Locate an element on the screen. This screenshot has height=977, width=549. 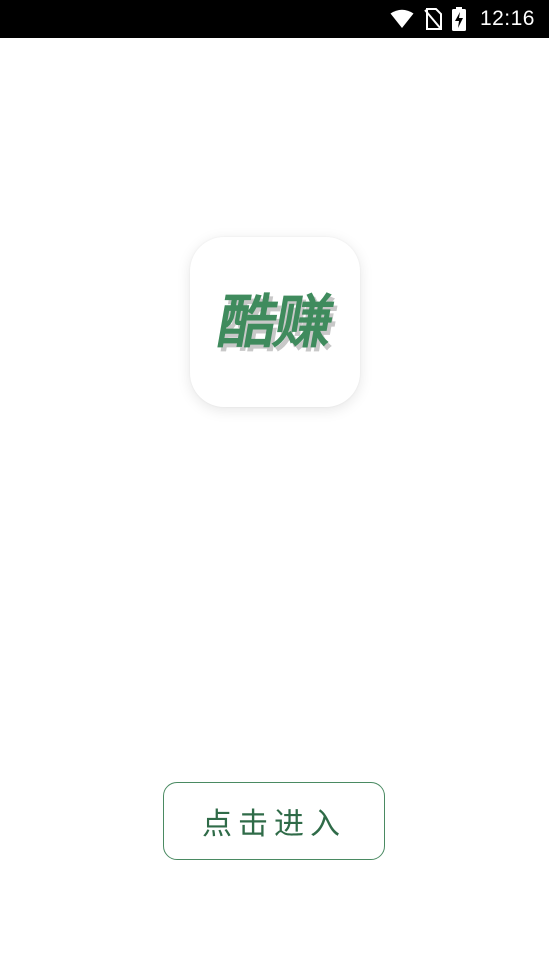
no-sim-icon is located at coordinates (433, 19).